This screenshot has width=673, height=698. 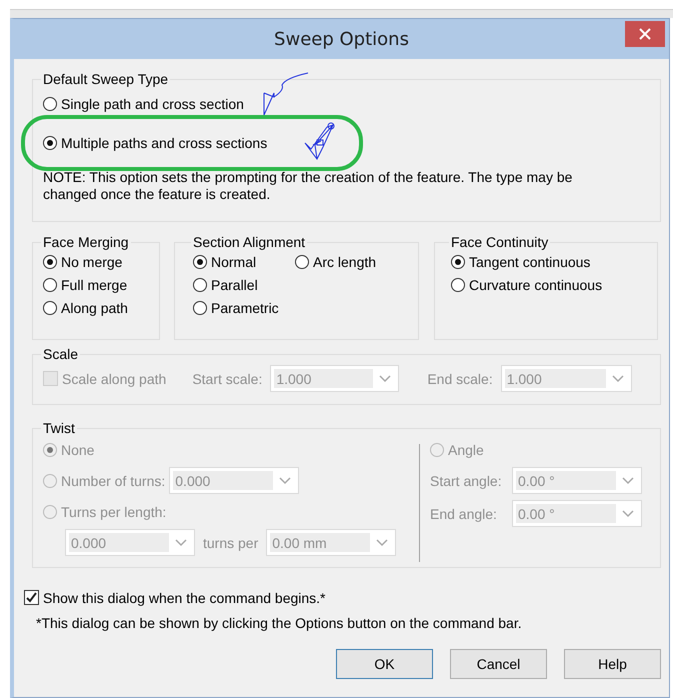 I want to click on field-label: turns per, so click(x=230, y=542).